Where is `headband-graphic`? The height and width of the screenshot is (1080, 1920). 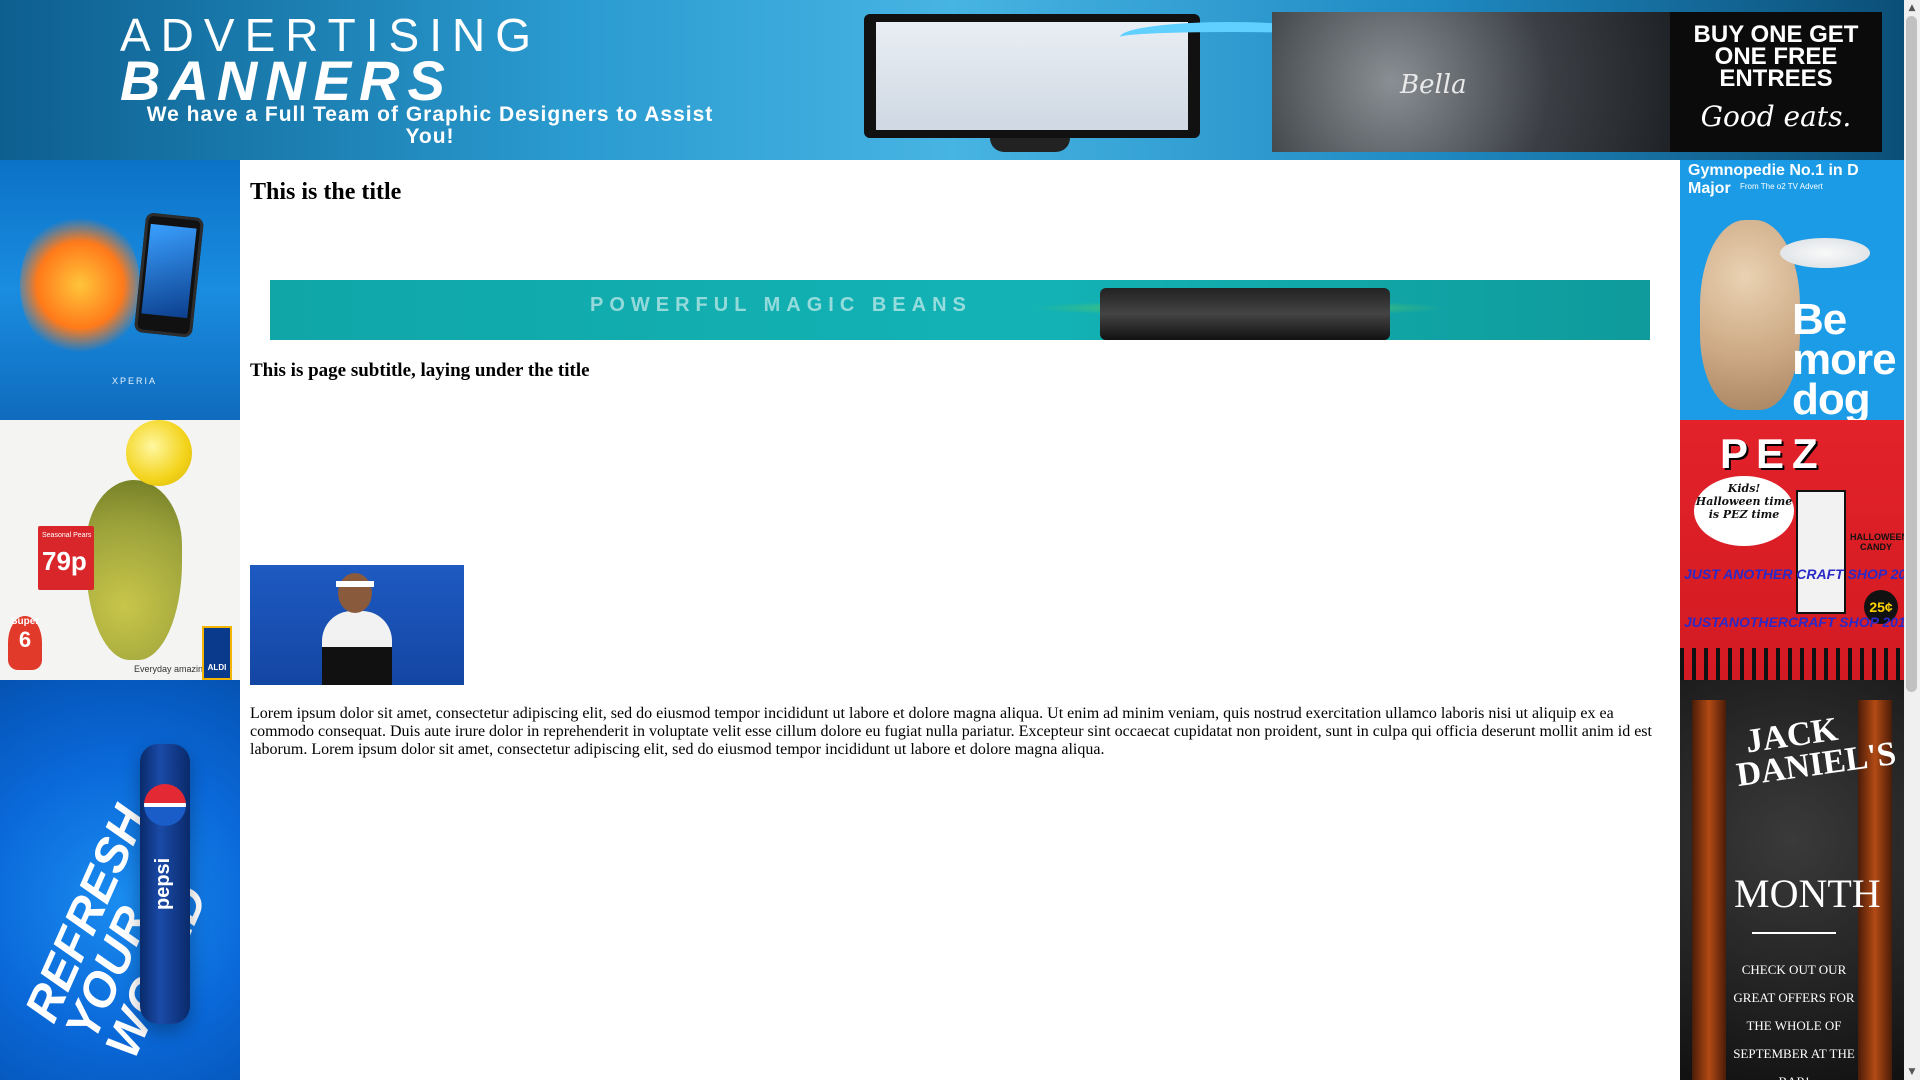 headband-graphic is located at coordinates (355, 584).